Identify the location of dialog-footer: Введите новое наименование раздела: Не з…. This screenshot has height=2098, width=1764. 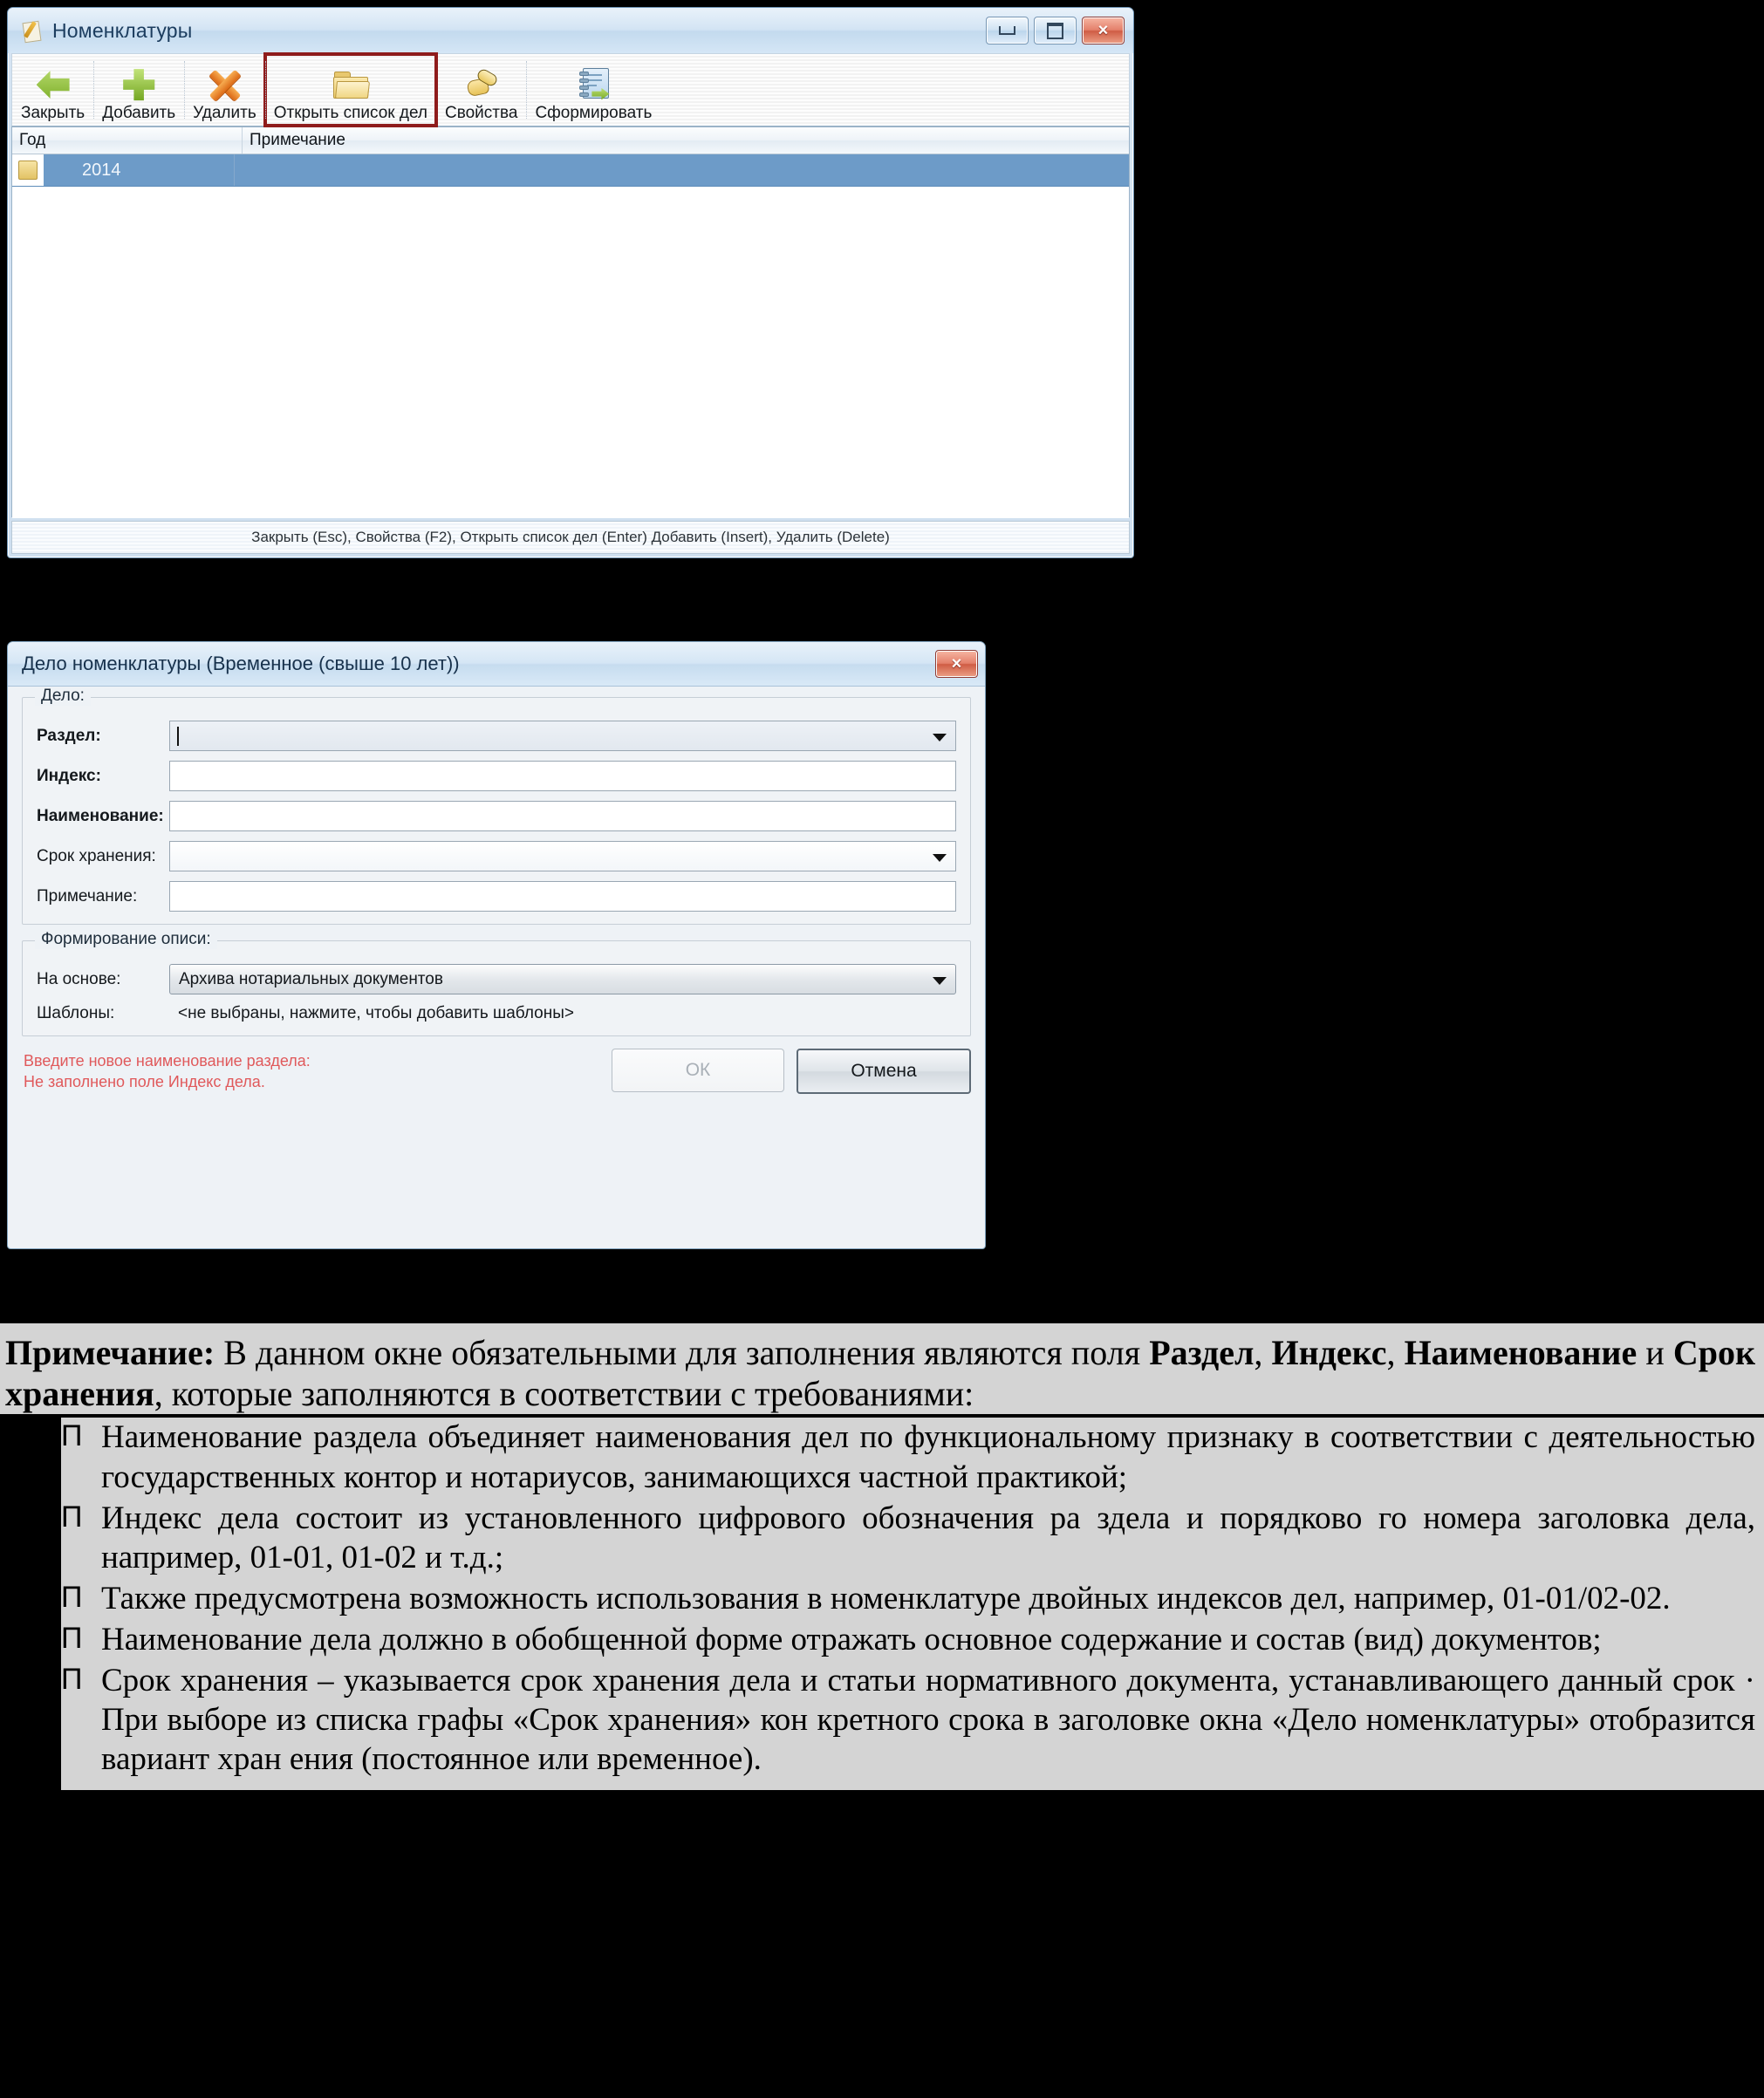
(497, 1072).